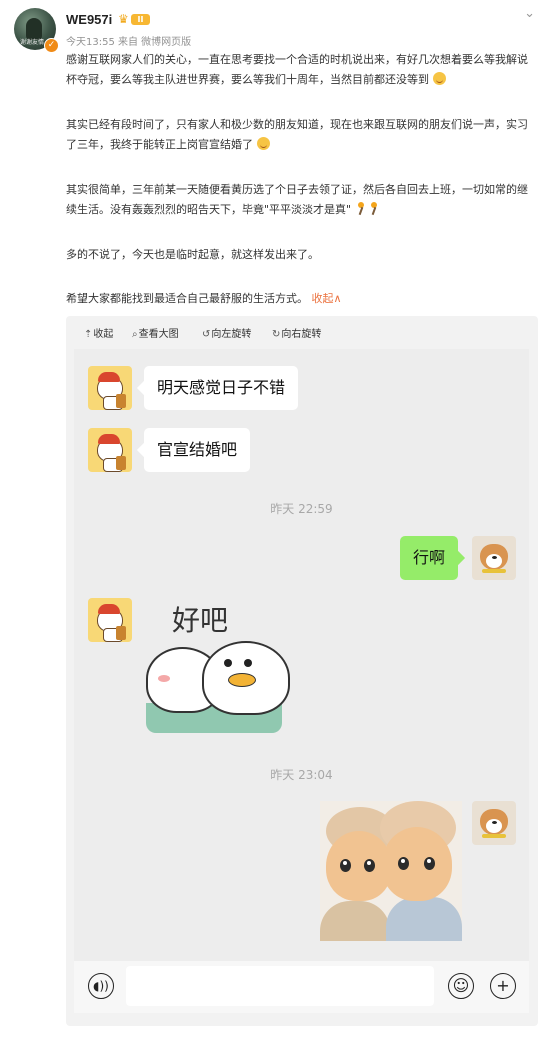 This screenshot has width=550, height=1046. Describe the element at coordinates (88, 334) in the screenshot. I see `collapse-icon: ⇡` at that location.